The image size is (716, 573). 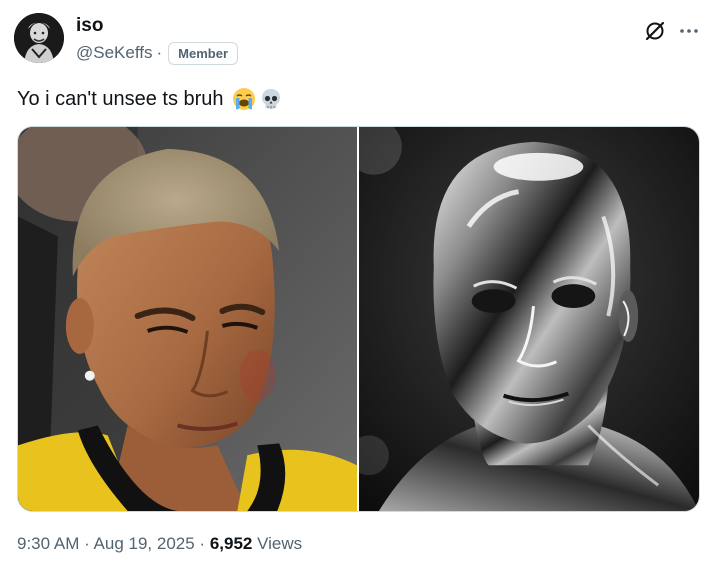 What do you see at coordinates (271, 99) in the screenshot?
I see `skull-icon` at bounding box center [271, 99].